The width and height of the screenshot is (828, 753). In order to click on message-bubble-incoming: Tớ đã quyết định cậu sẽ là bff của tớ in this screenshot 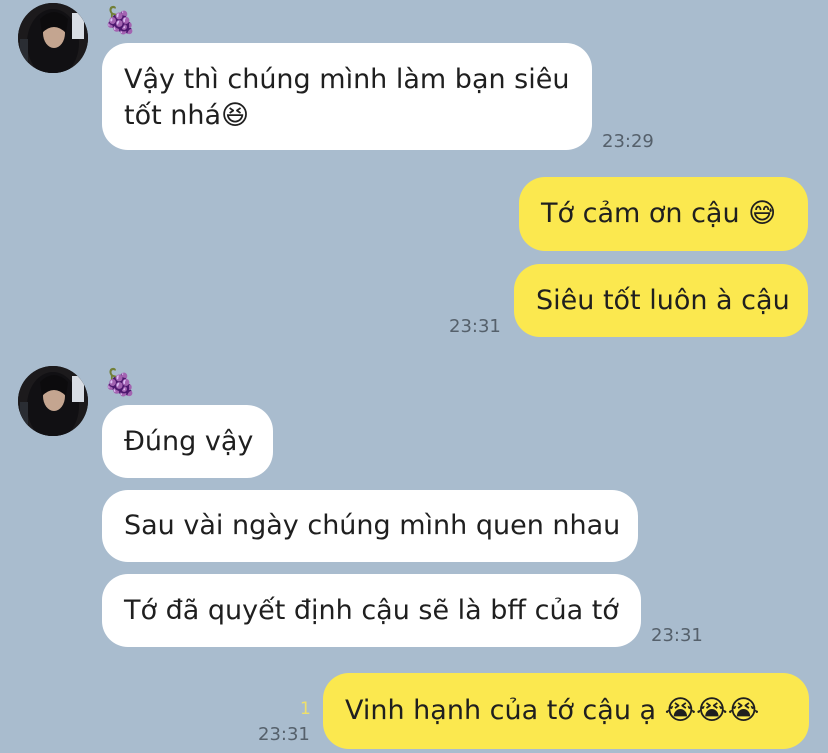, I will do `click(371, 610)`.